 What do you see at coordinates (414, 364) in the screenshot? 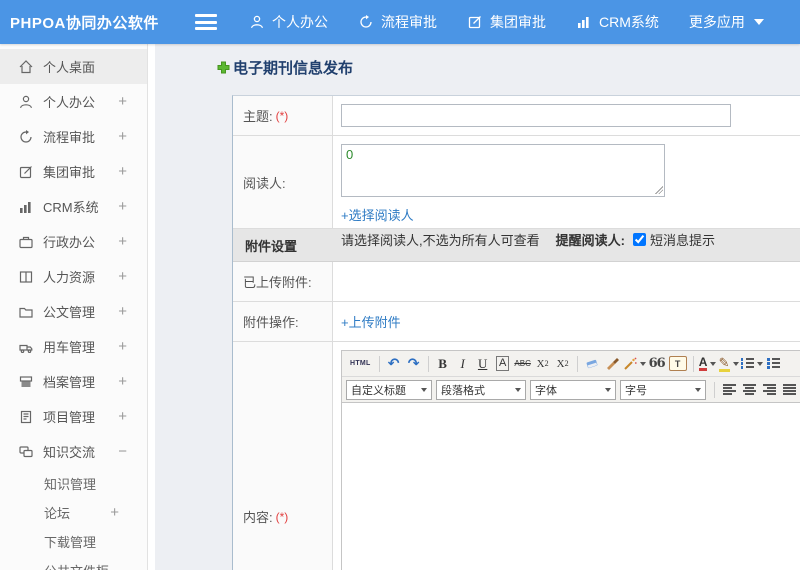
I see `redo-button: ↷` at bounding box center [414, 364].